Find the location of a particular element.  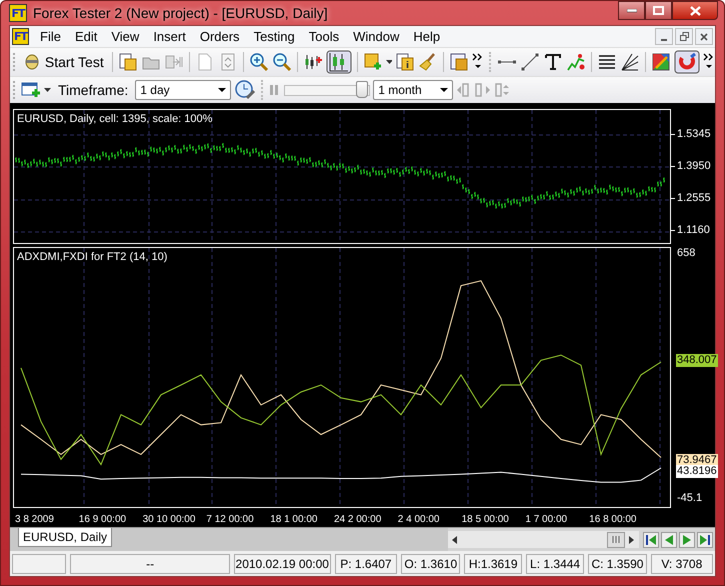

info-document-icon is located at coordinates (405, 62).